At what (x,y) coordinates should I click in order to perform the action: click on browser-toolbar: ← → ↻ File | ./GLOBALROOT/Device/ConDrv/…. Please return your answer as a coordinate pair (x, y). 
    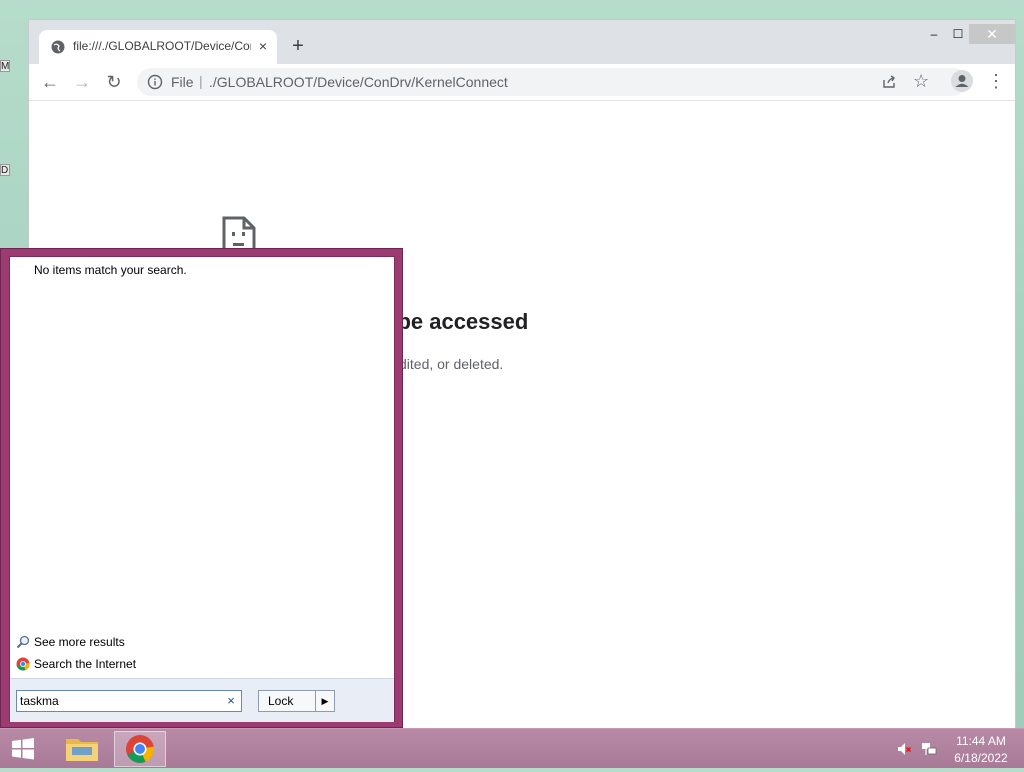
    Looking at the image, I should click on (522, 82).